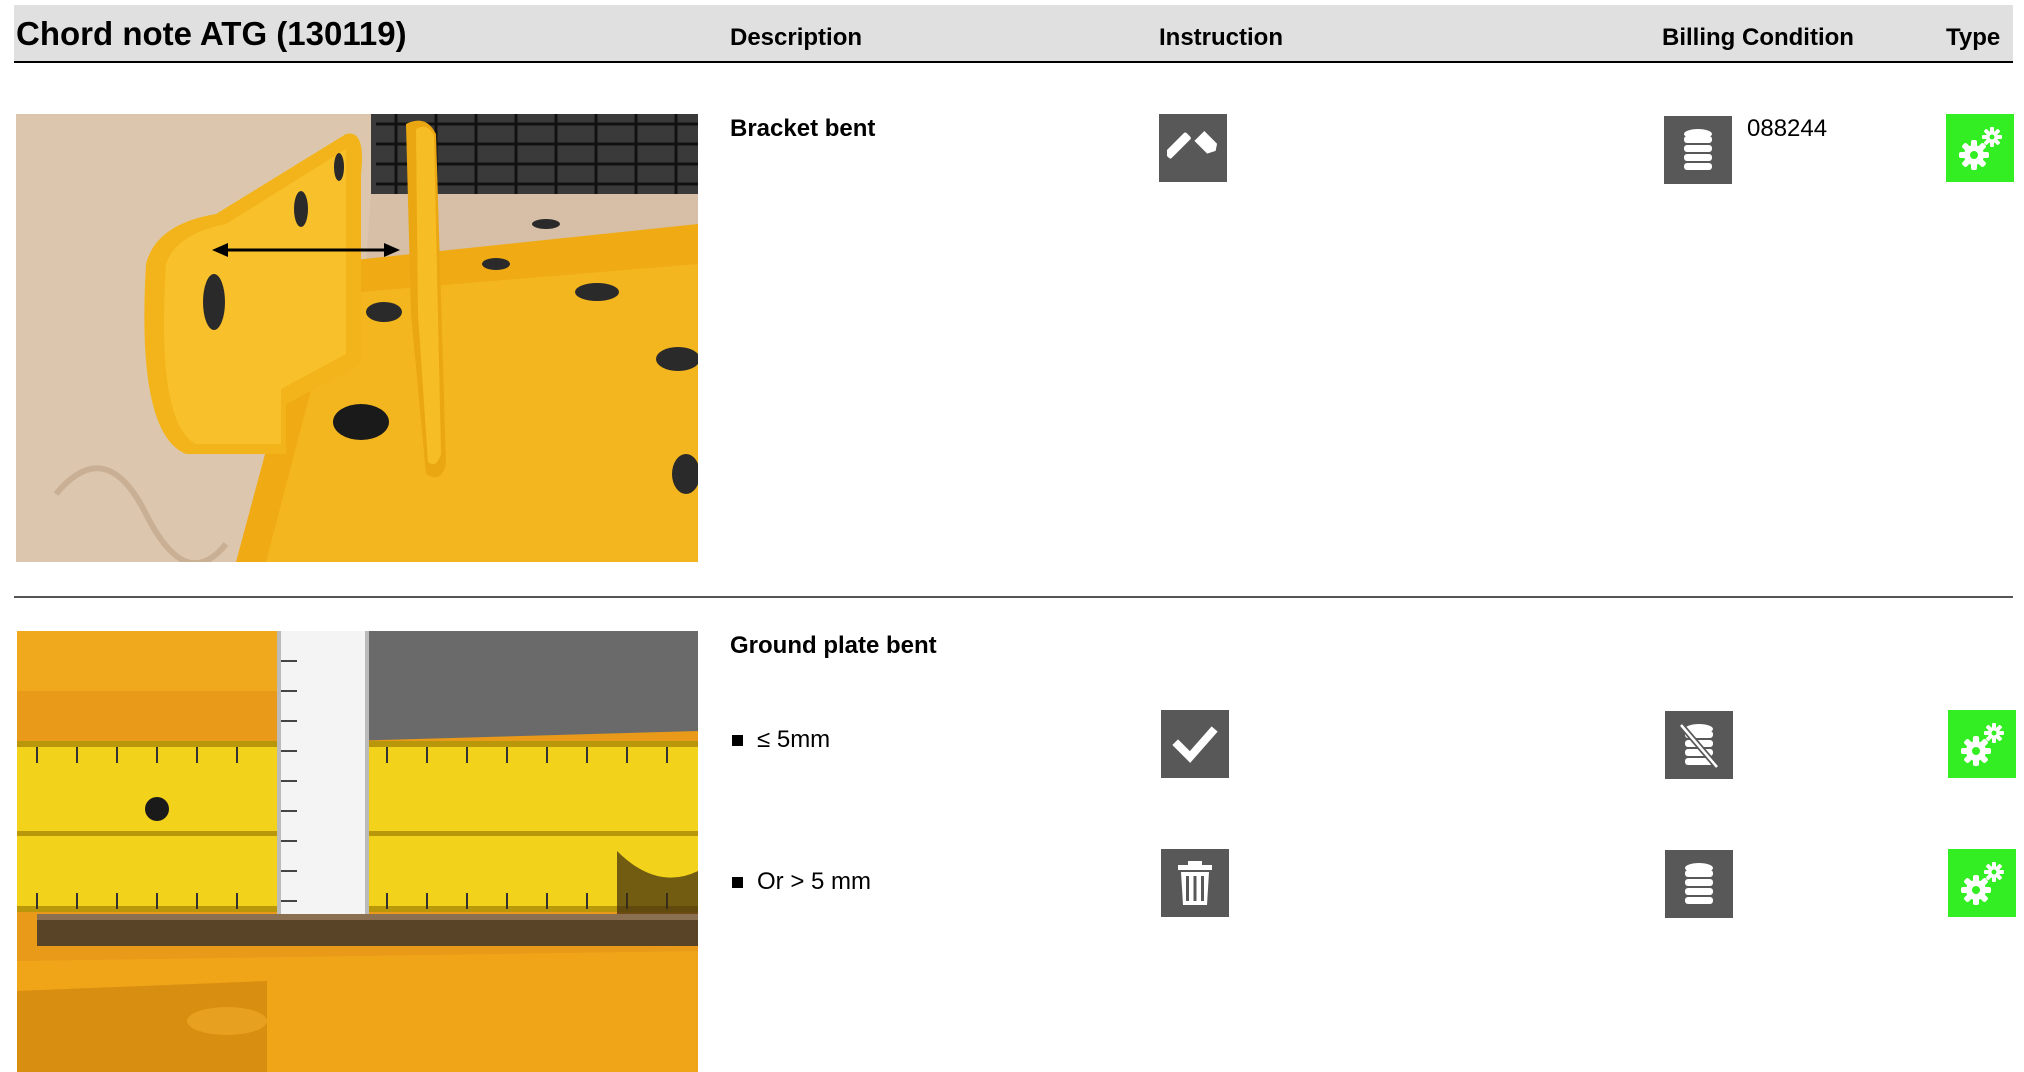 This screenshot has width=2024, height=1072. Describe the element at coordinates (211, 33) in the screenshot. I see `page-title: Chord note ATG (130119)` at that location.